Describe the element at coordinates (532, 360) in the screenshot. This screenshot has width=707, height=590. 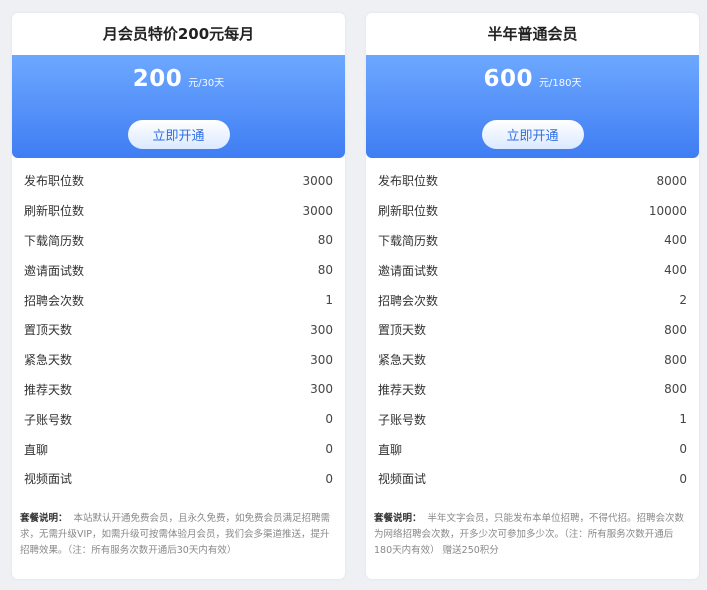
I see `feature-row: 紧急天数 800` at that location.